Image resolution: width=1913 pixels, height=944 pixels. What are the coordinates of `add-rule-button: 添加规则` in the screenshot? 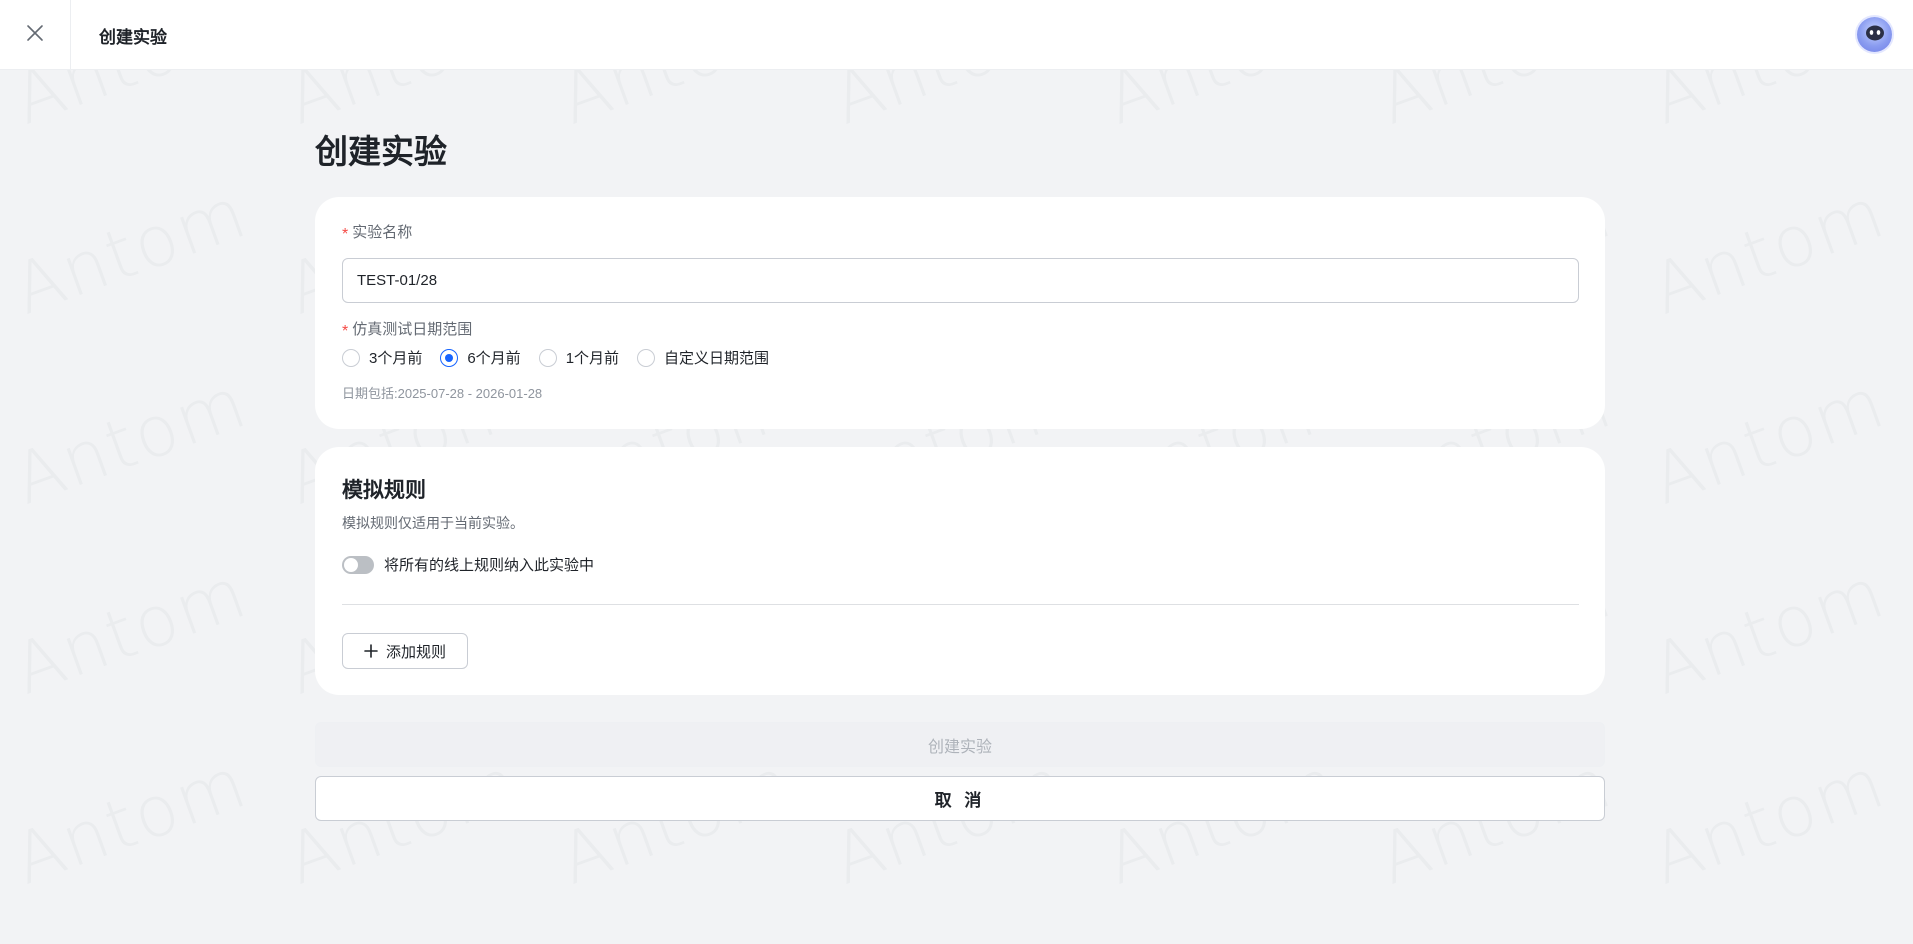 It's located at (405, 651).